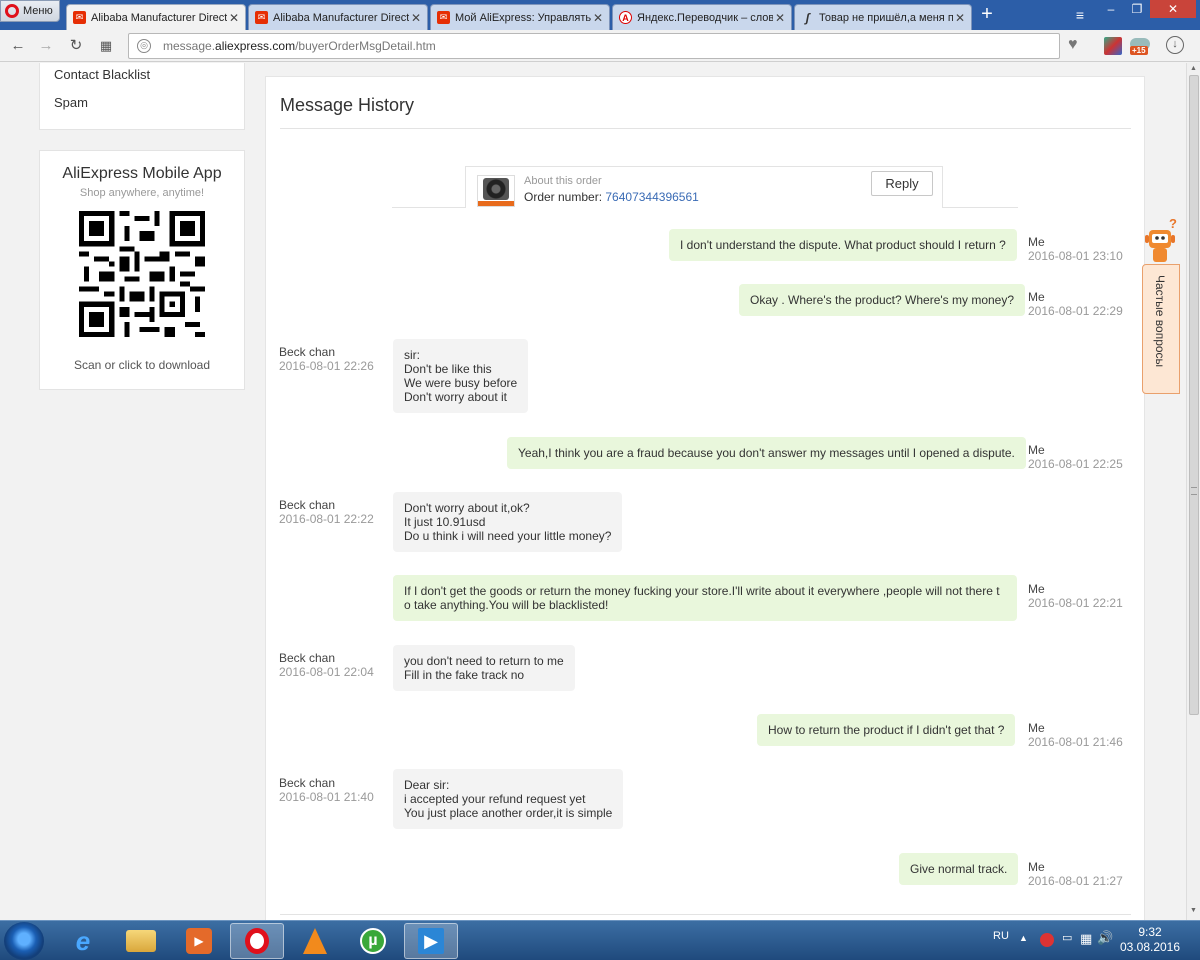  What do you see at coordinates (1075, 735) in the screenshot?
I see `message-meta: Me 2016-08-01 21:46` at bounding box center [1075, 735].